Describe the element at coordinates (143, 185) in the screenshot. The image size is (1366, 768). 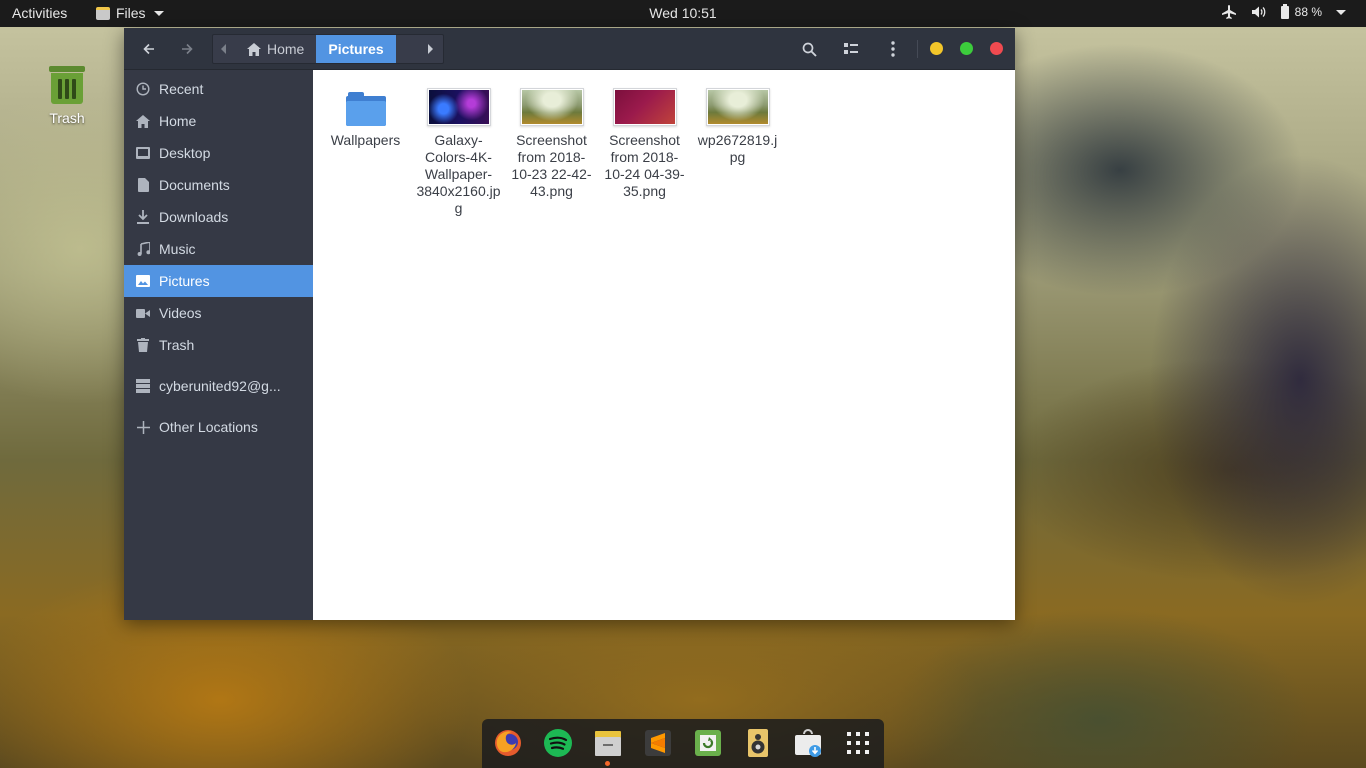
I see `document-icon` at that location.